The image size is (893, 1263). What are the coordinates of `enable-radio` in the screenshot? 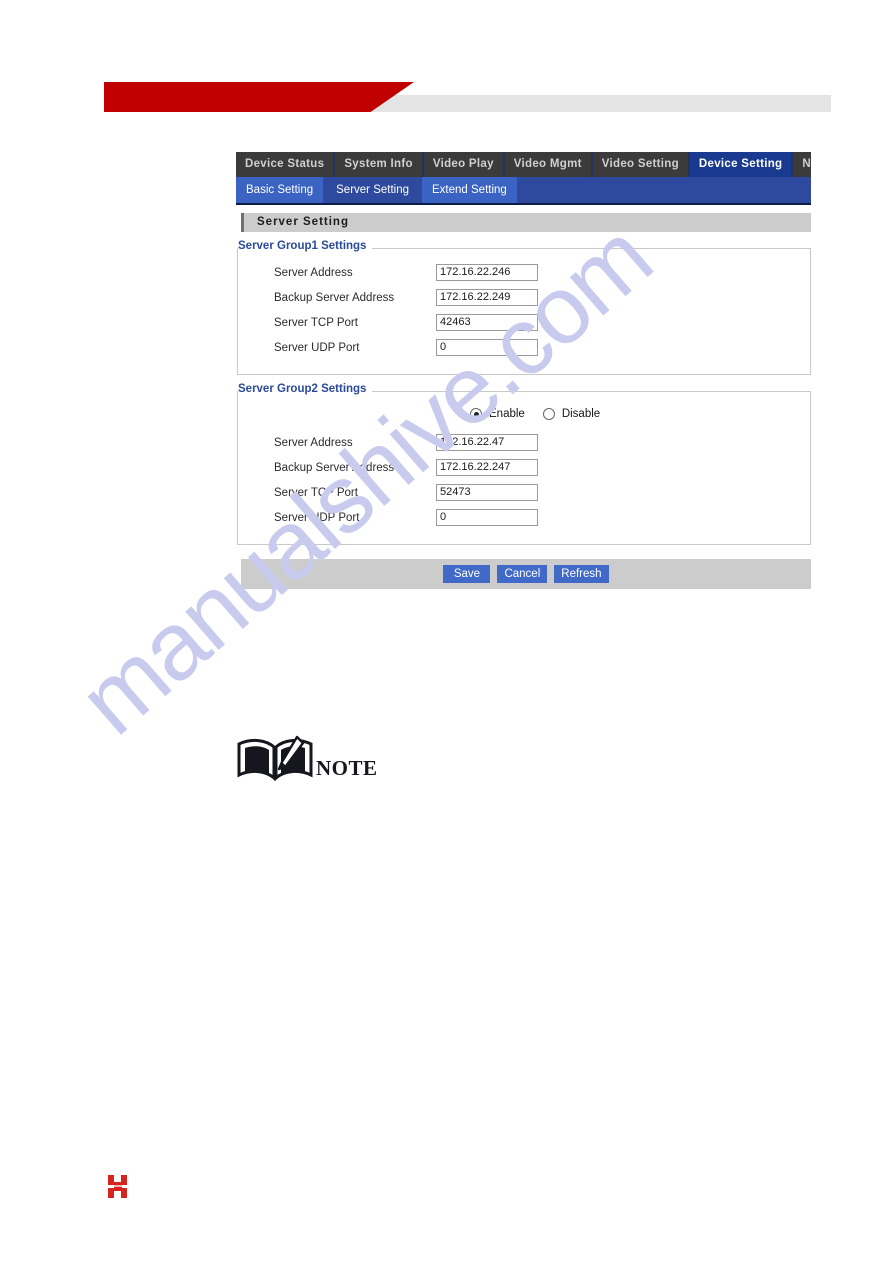 It's located at (476, 414).